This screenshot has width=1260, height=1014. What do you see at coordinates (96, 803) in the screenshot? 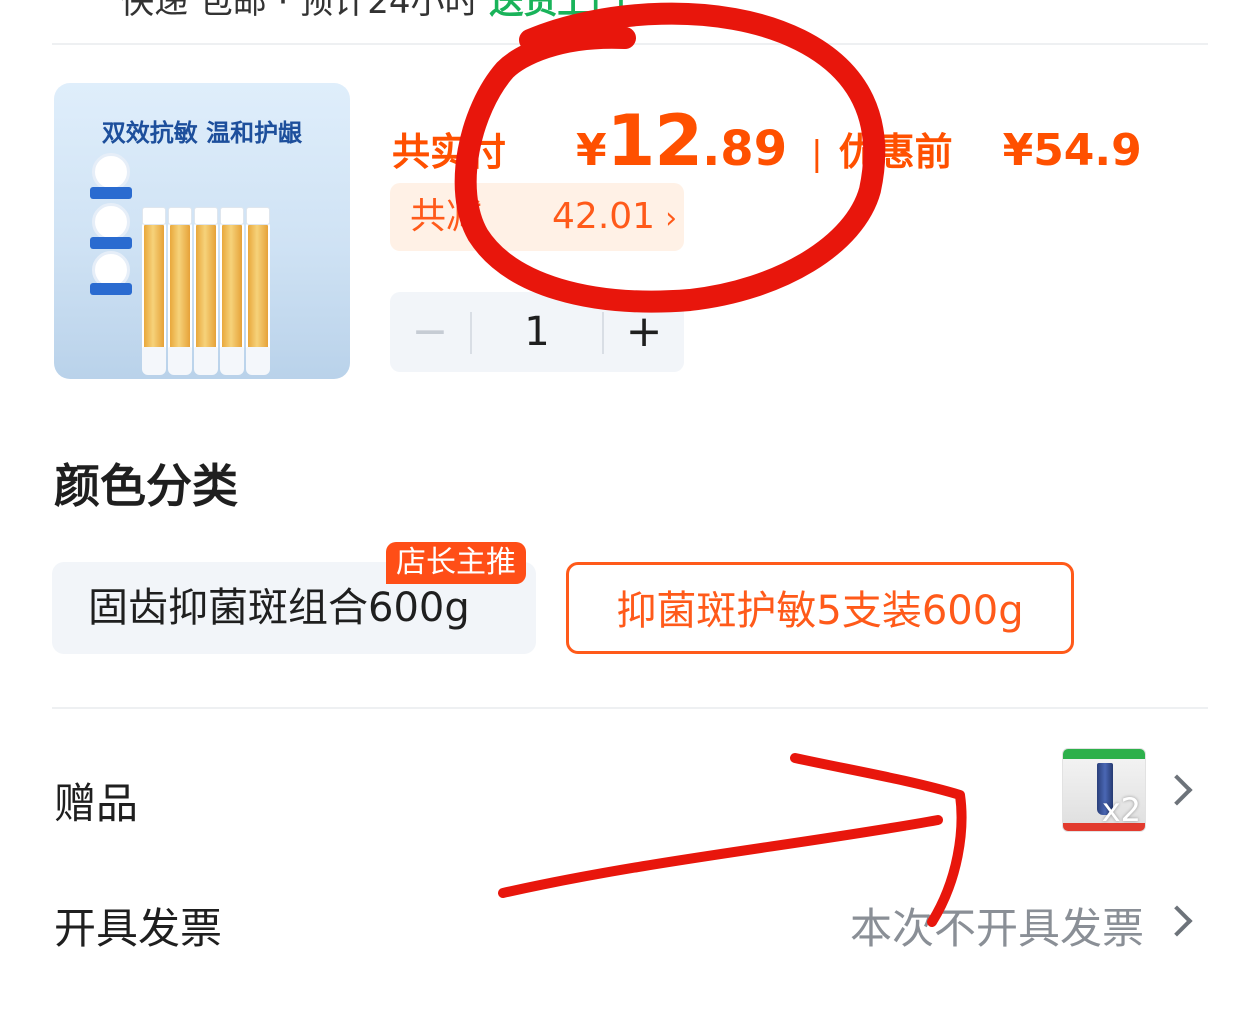
I see `gift-label: 赠品` at bounding box center [96, 803].